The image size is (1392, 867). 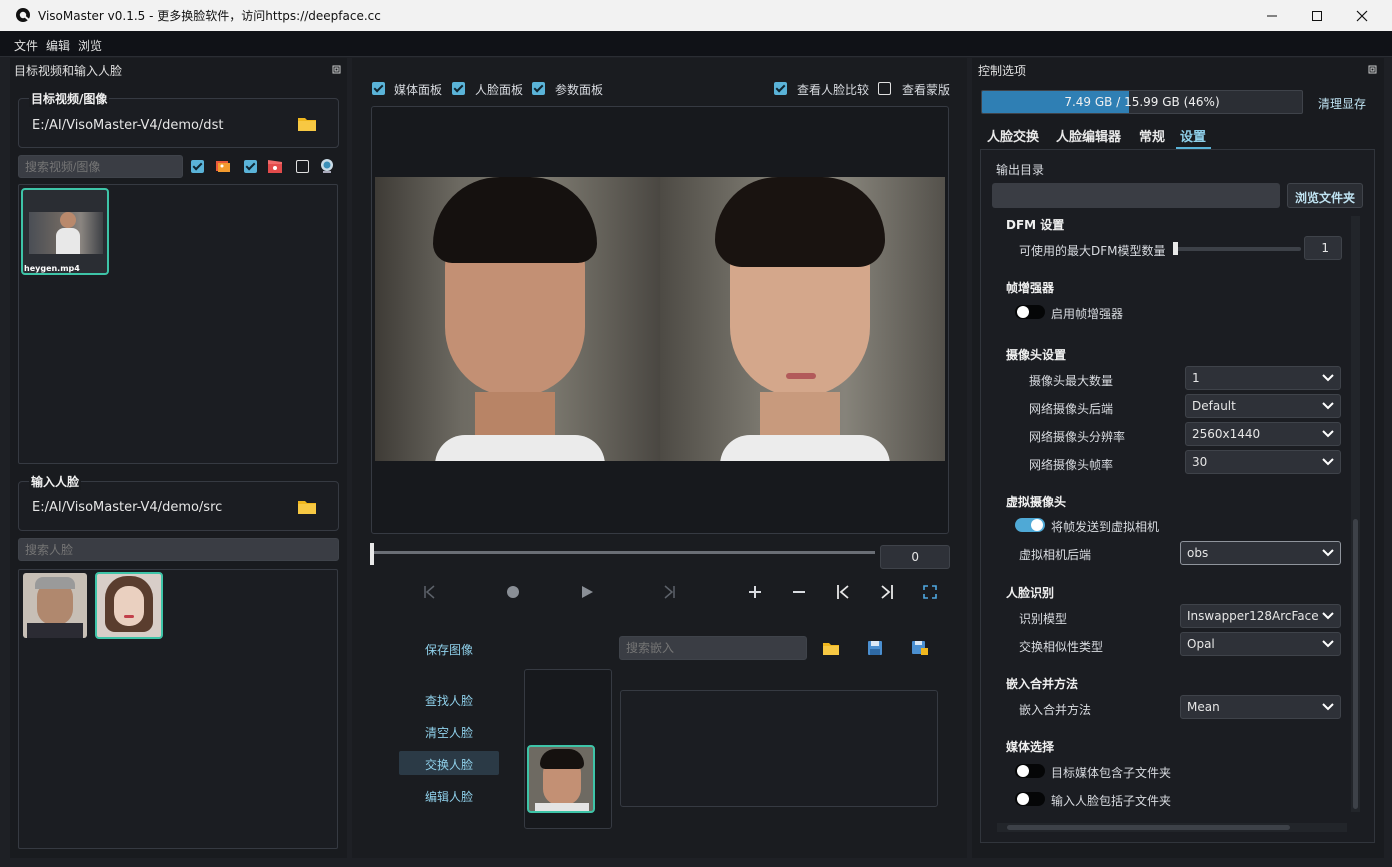 I want to click on menu-edit: 编辑, so click(x=58, y=45).